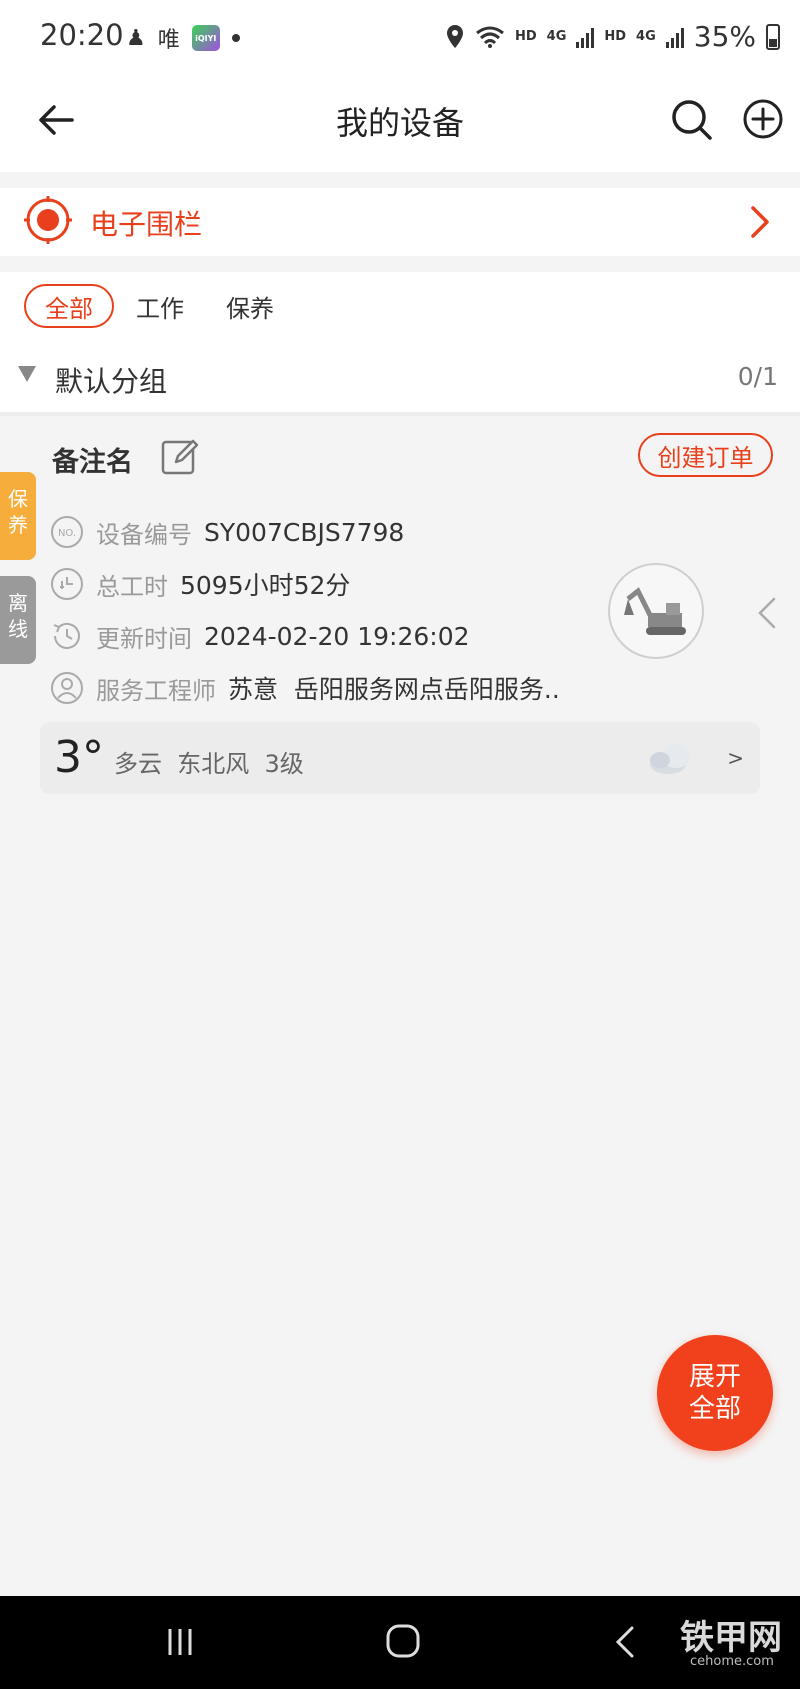 This screenshot has width=800, height=1689. What do you see at coordinates (454, 36) in the screenshot?
I see `location-icon` at bounding box center [454, 36].